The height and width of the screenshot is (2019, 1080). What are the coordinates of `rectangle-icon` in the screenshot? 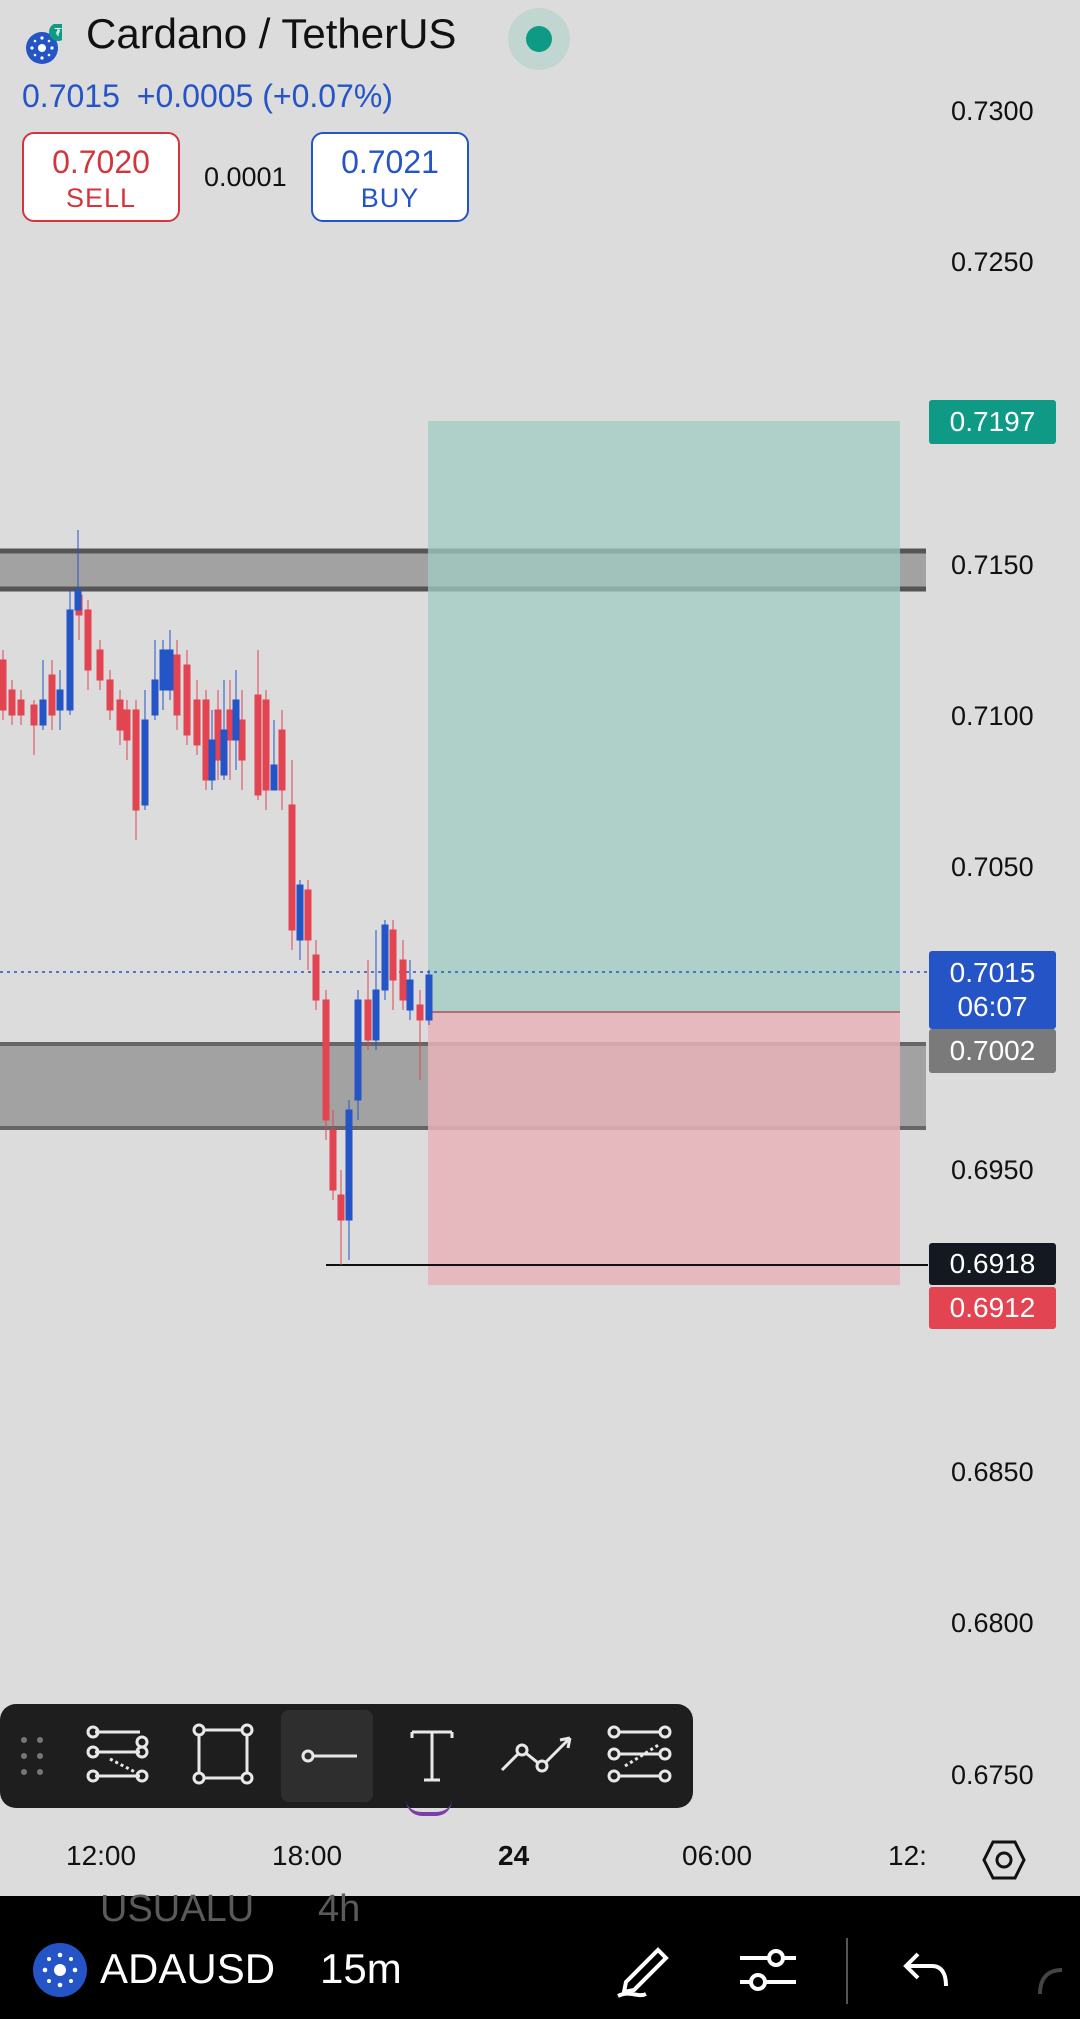 It's located at (223, 1754).